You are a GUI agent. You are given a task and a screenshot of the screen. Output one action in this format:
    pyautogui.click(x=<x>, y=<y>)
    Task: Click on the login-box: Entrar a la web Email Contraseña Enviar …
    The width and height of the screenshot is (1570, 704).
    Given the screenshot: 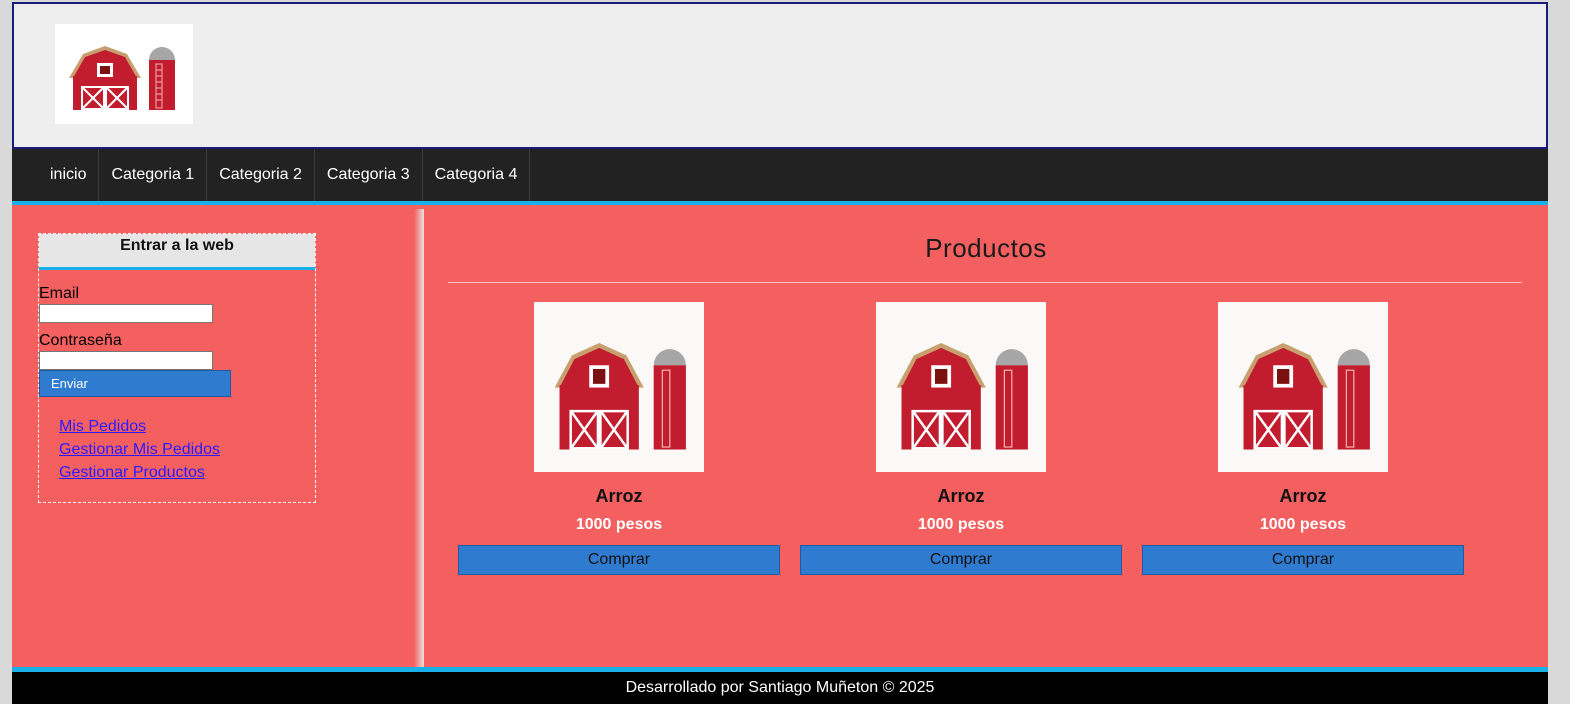 What is the action you would take?
    pyautogui.click(x=177, y=368)
    